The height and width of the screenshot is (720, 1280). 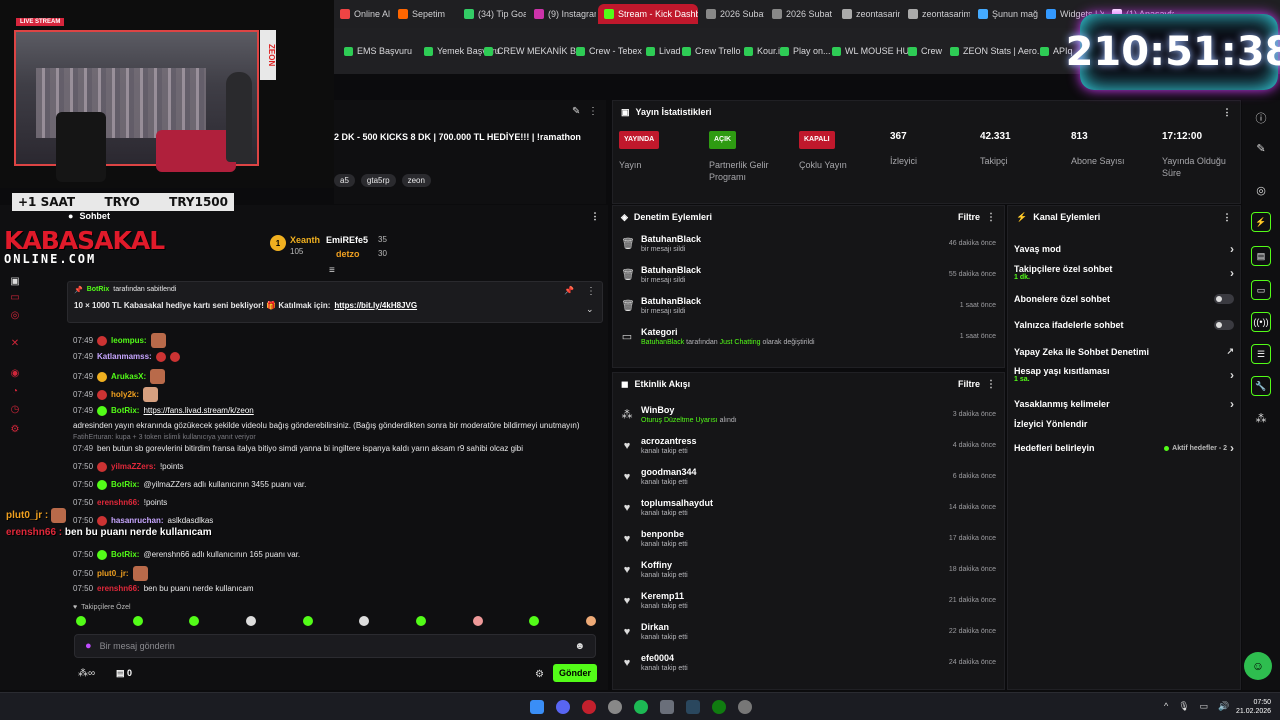 I want to click on broadcast-button: ((•)), so click(x=1261, y=322).